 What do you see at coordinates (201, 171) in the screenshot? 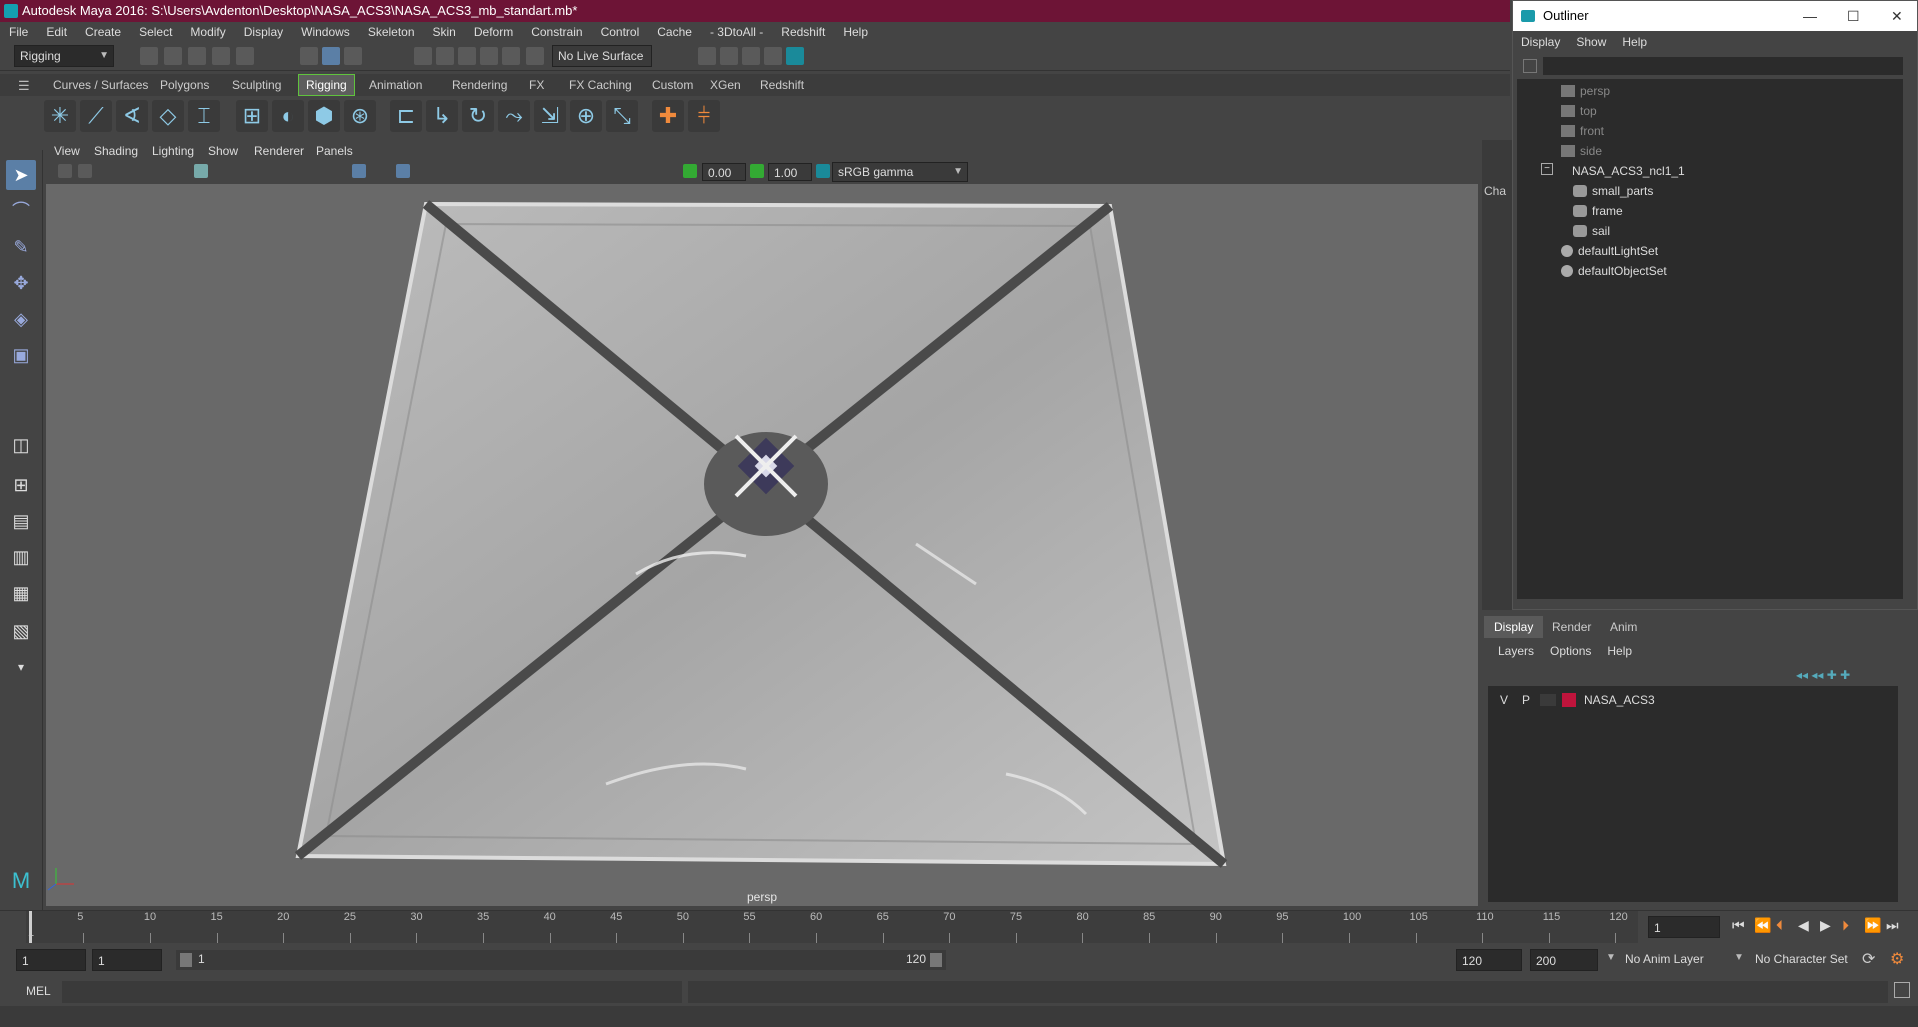
I see `grid-toggle-icon` at bounding box center [201, 171].